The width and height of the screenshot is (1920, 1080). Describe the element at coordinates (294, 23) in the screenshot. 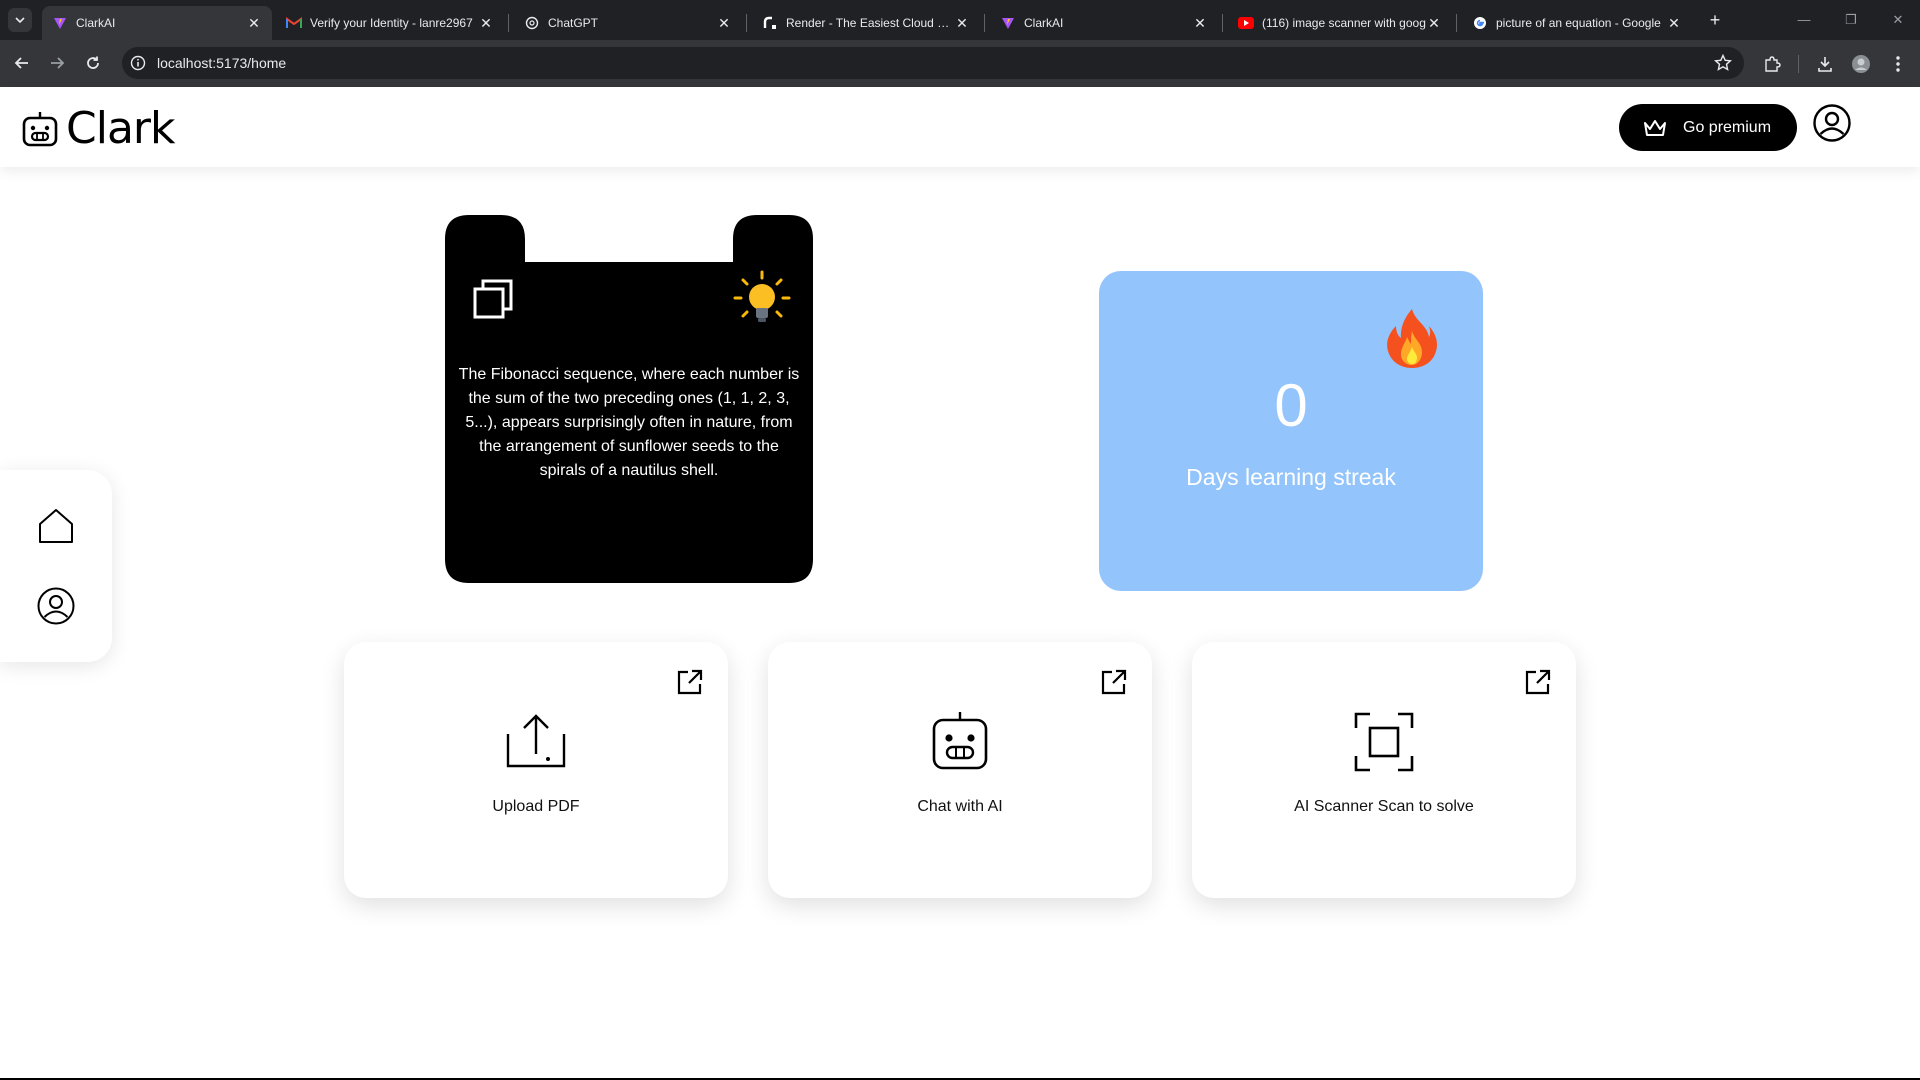

I see `gmail-icon` at that location.